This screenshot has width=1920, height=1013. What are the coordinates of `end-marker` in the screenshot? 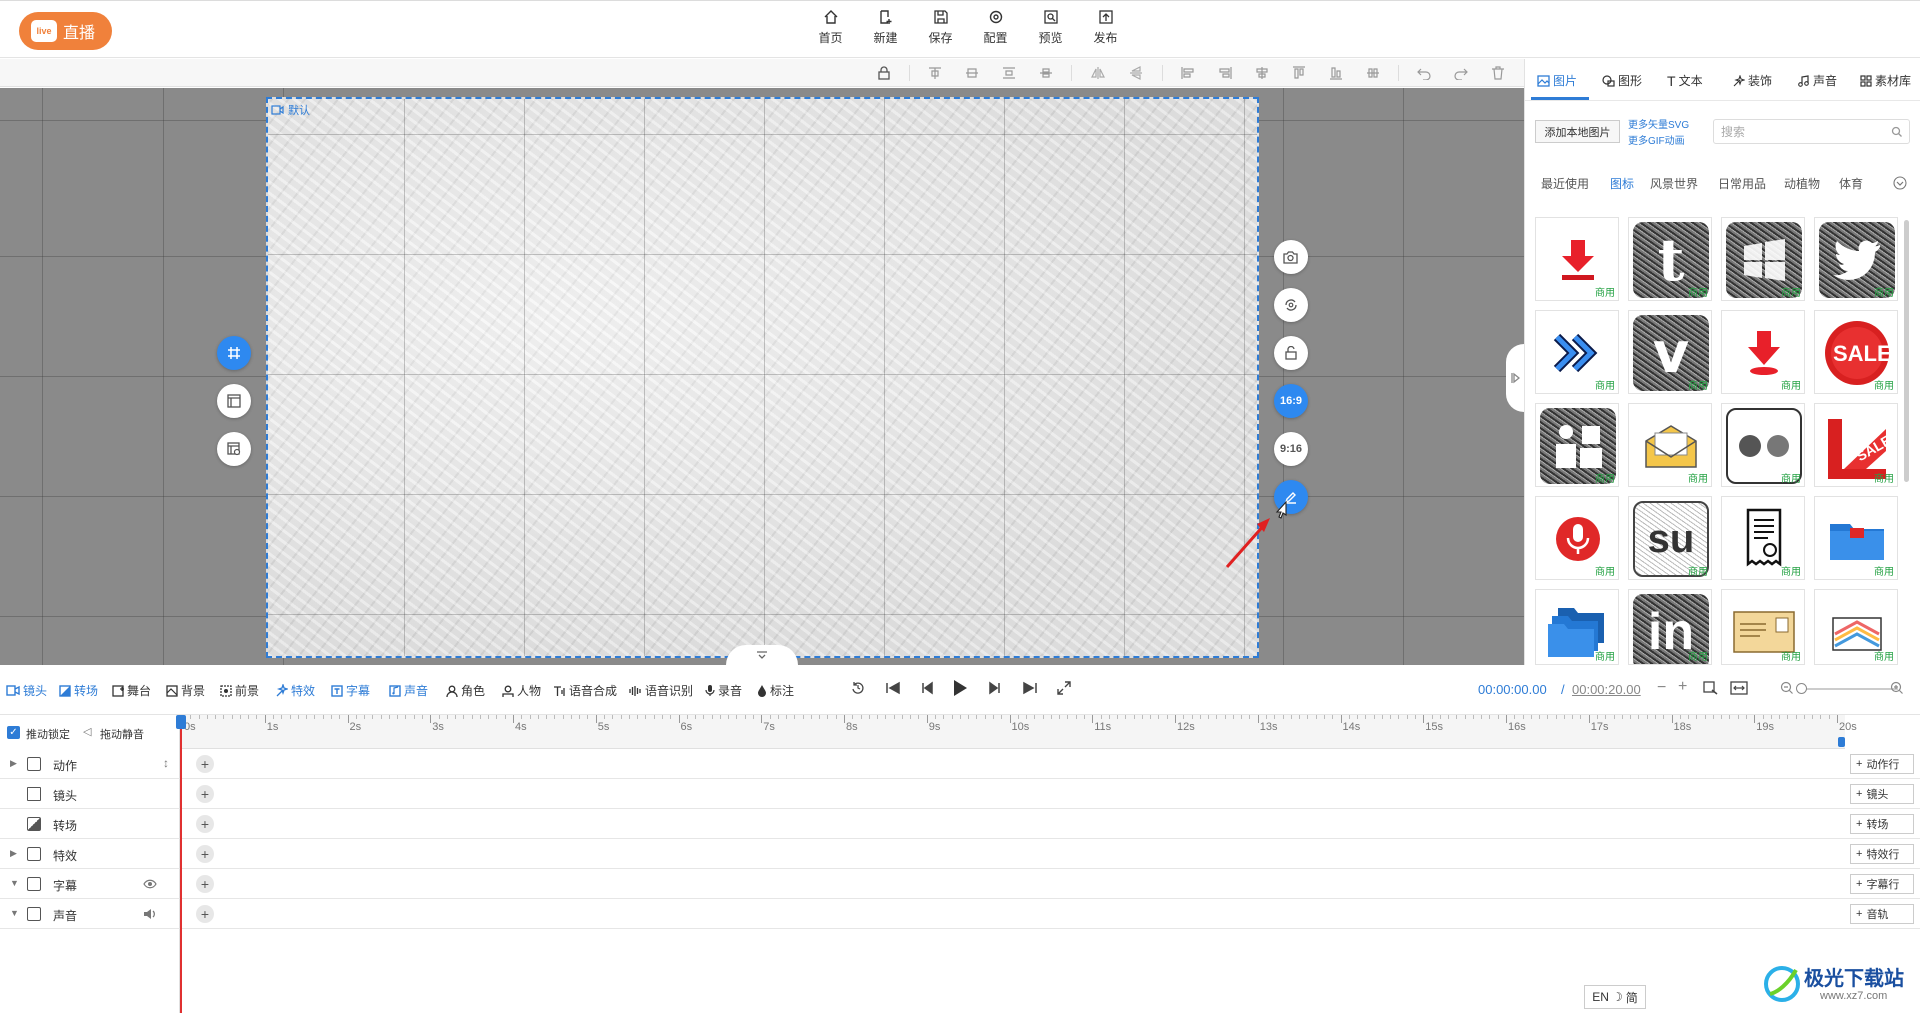 It's located at (1841, 742).